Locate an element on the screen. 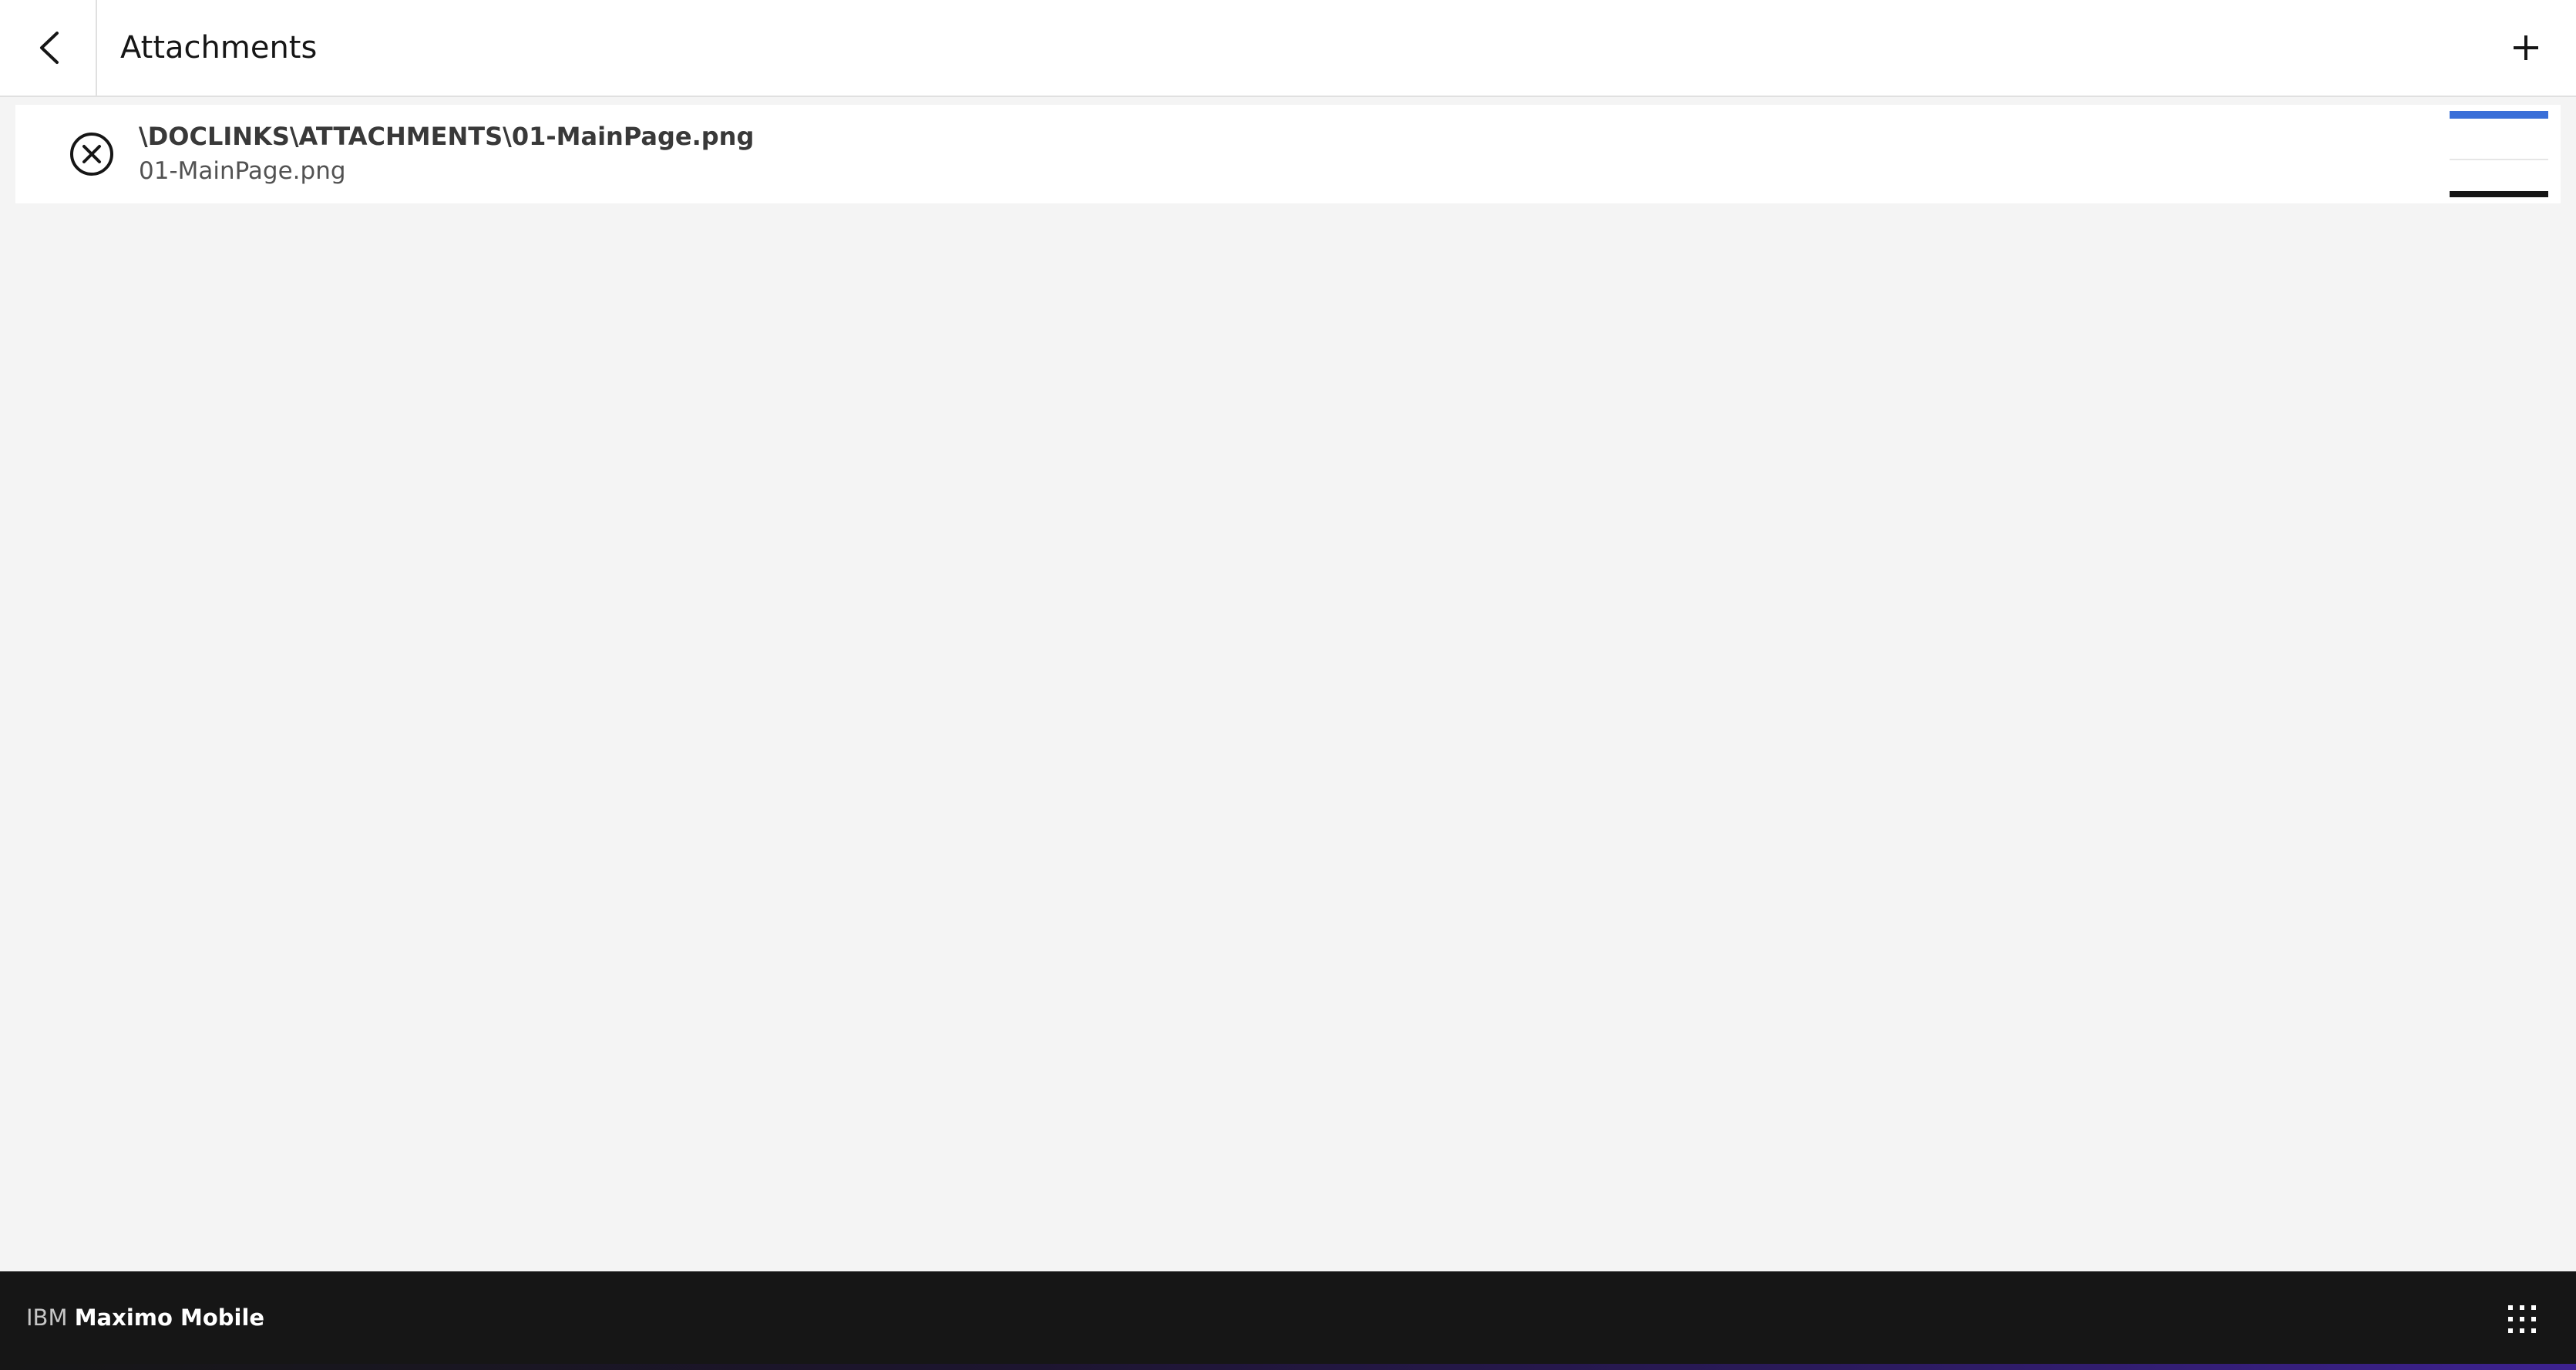 The image size is (2576, 1370). thumbnail-divider is located at coordinates (2499, 159).